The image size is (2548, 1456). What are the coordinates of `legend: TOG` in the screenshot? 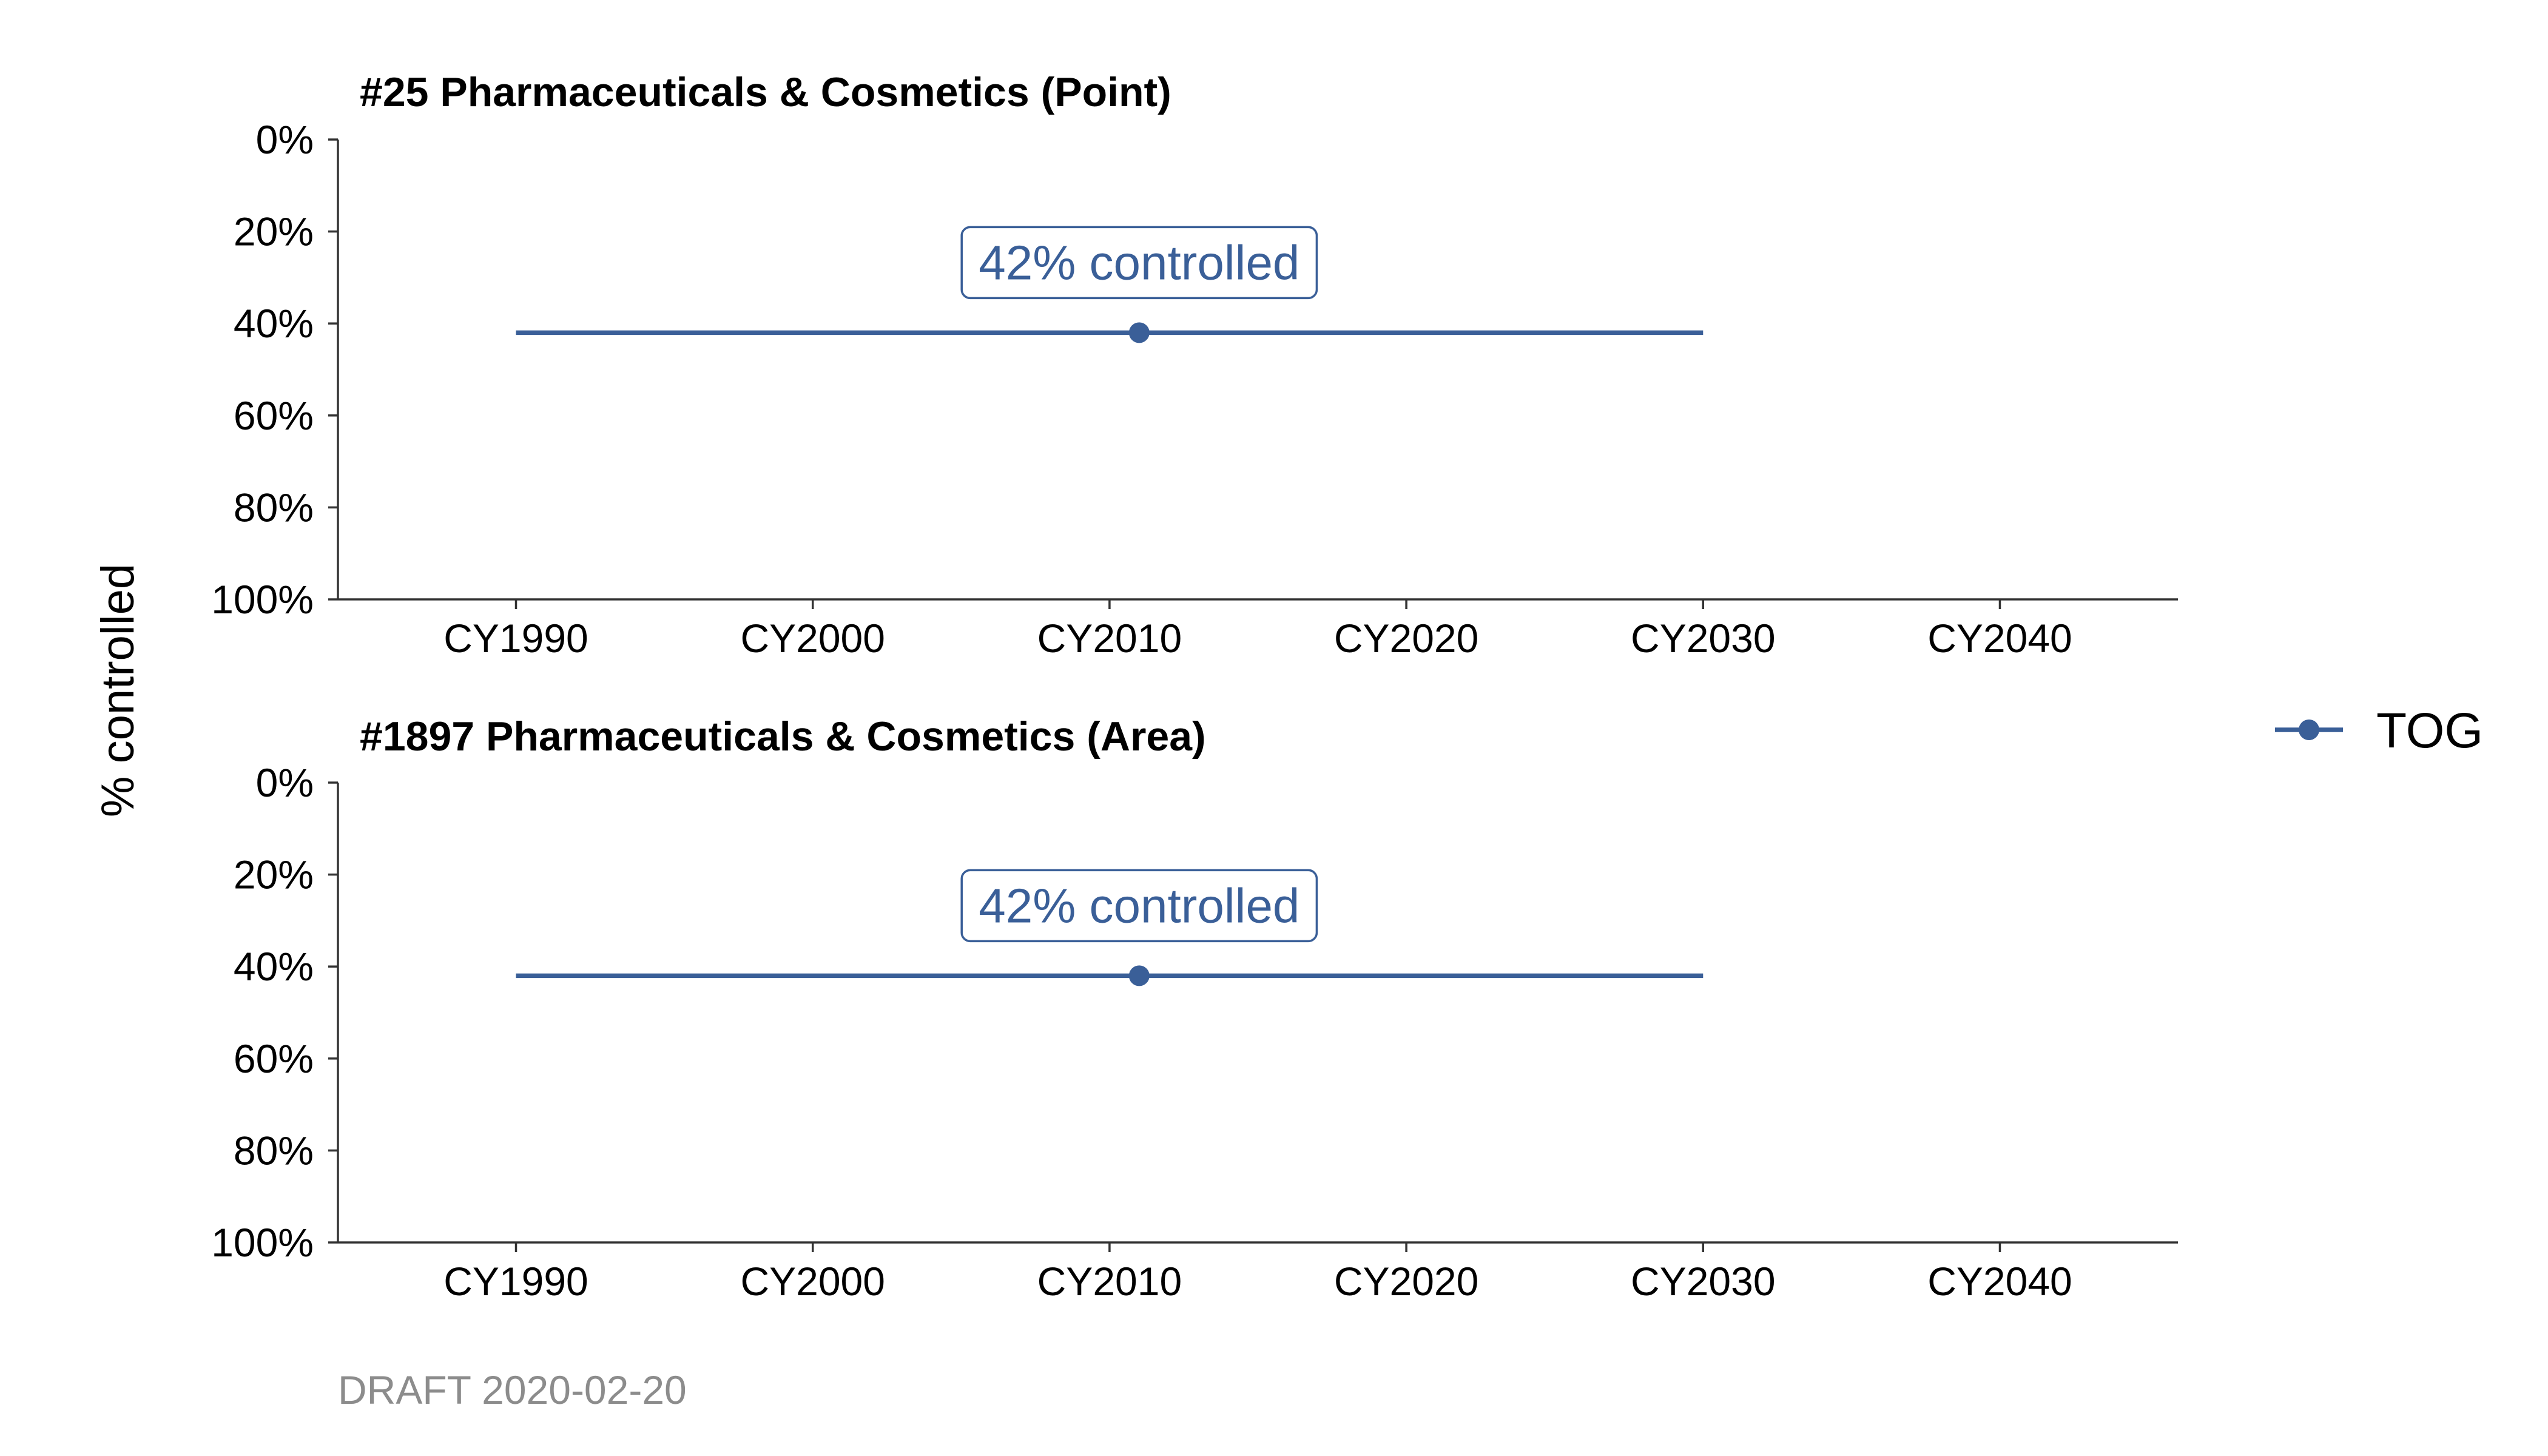 It's located at (2379, 730).